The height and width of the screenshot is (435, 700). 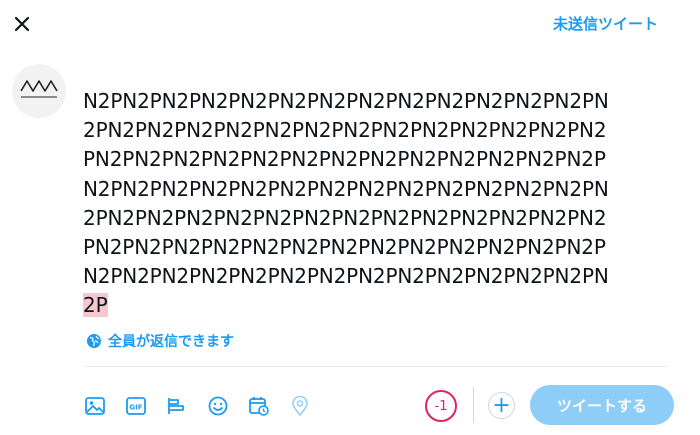 I want to click on gif-button: GIF, so click(x=136, y=406).